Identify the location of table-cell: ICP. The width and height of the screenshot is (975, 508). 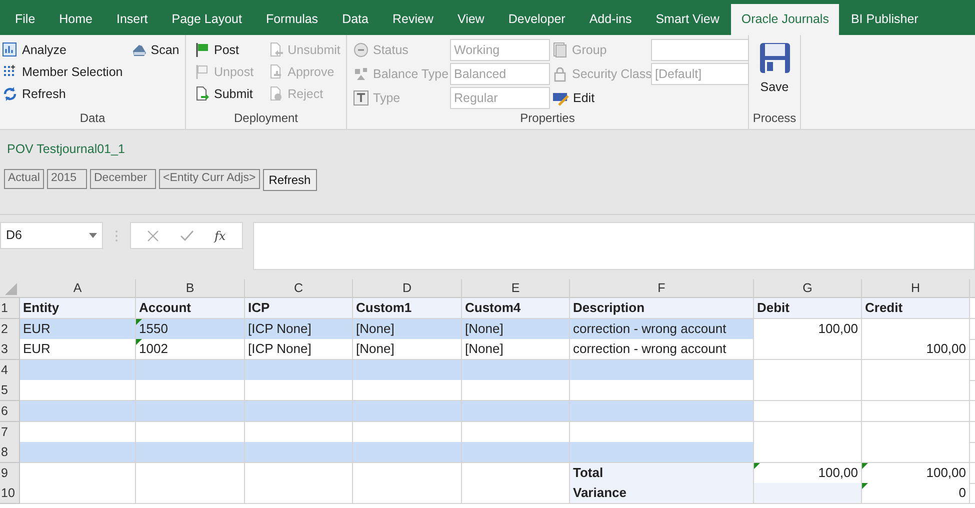
(299, 308).